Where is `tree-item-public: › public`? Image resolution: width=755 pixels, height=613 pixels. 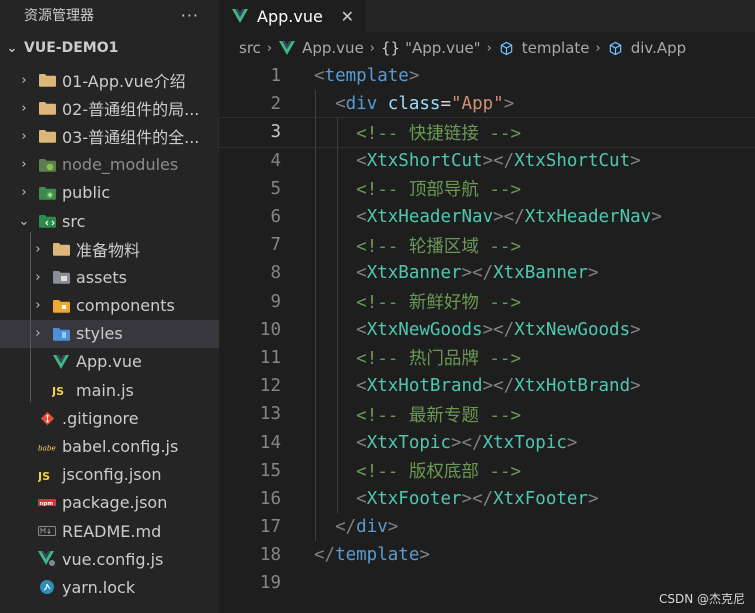
tree-item-public: › public is located at coordinates (109, 193).